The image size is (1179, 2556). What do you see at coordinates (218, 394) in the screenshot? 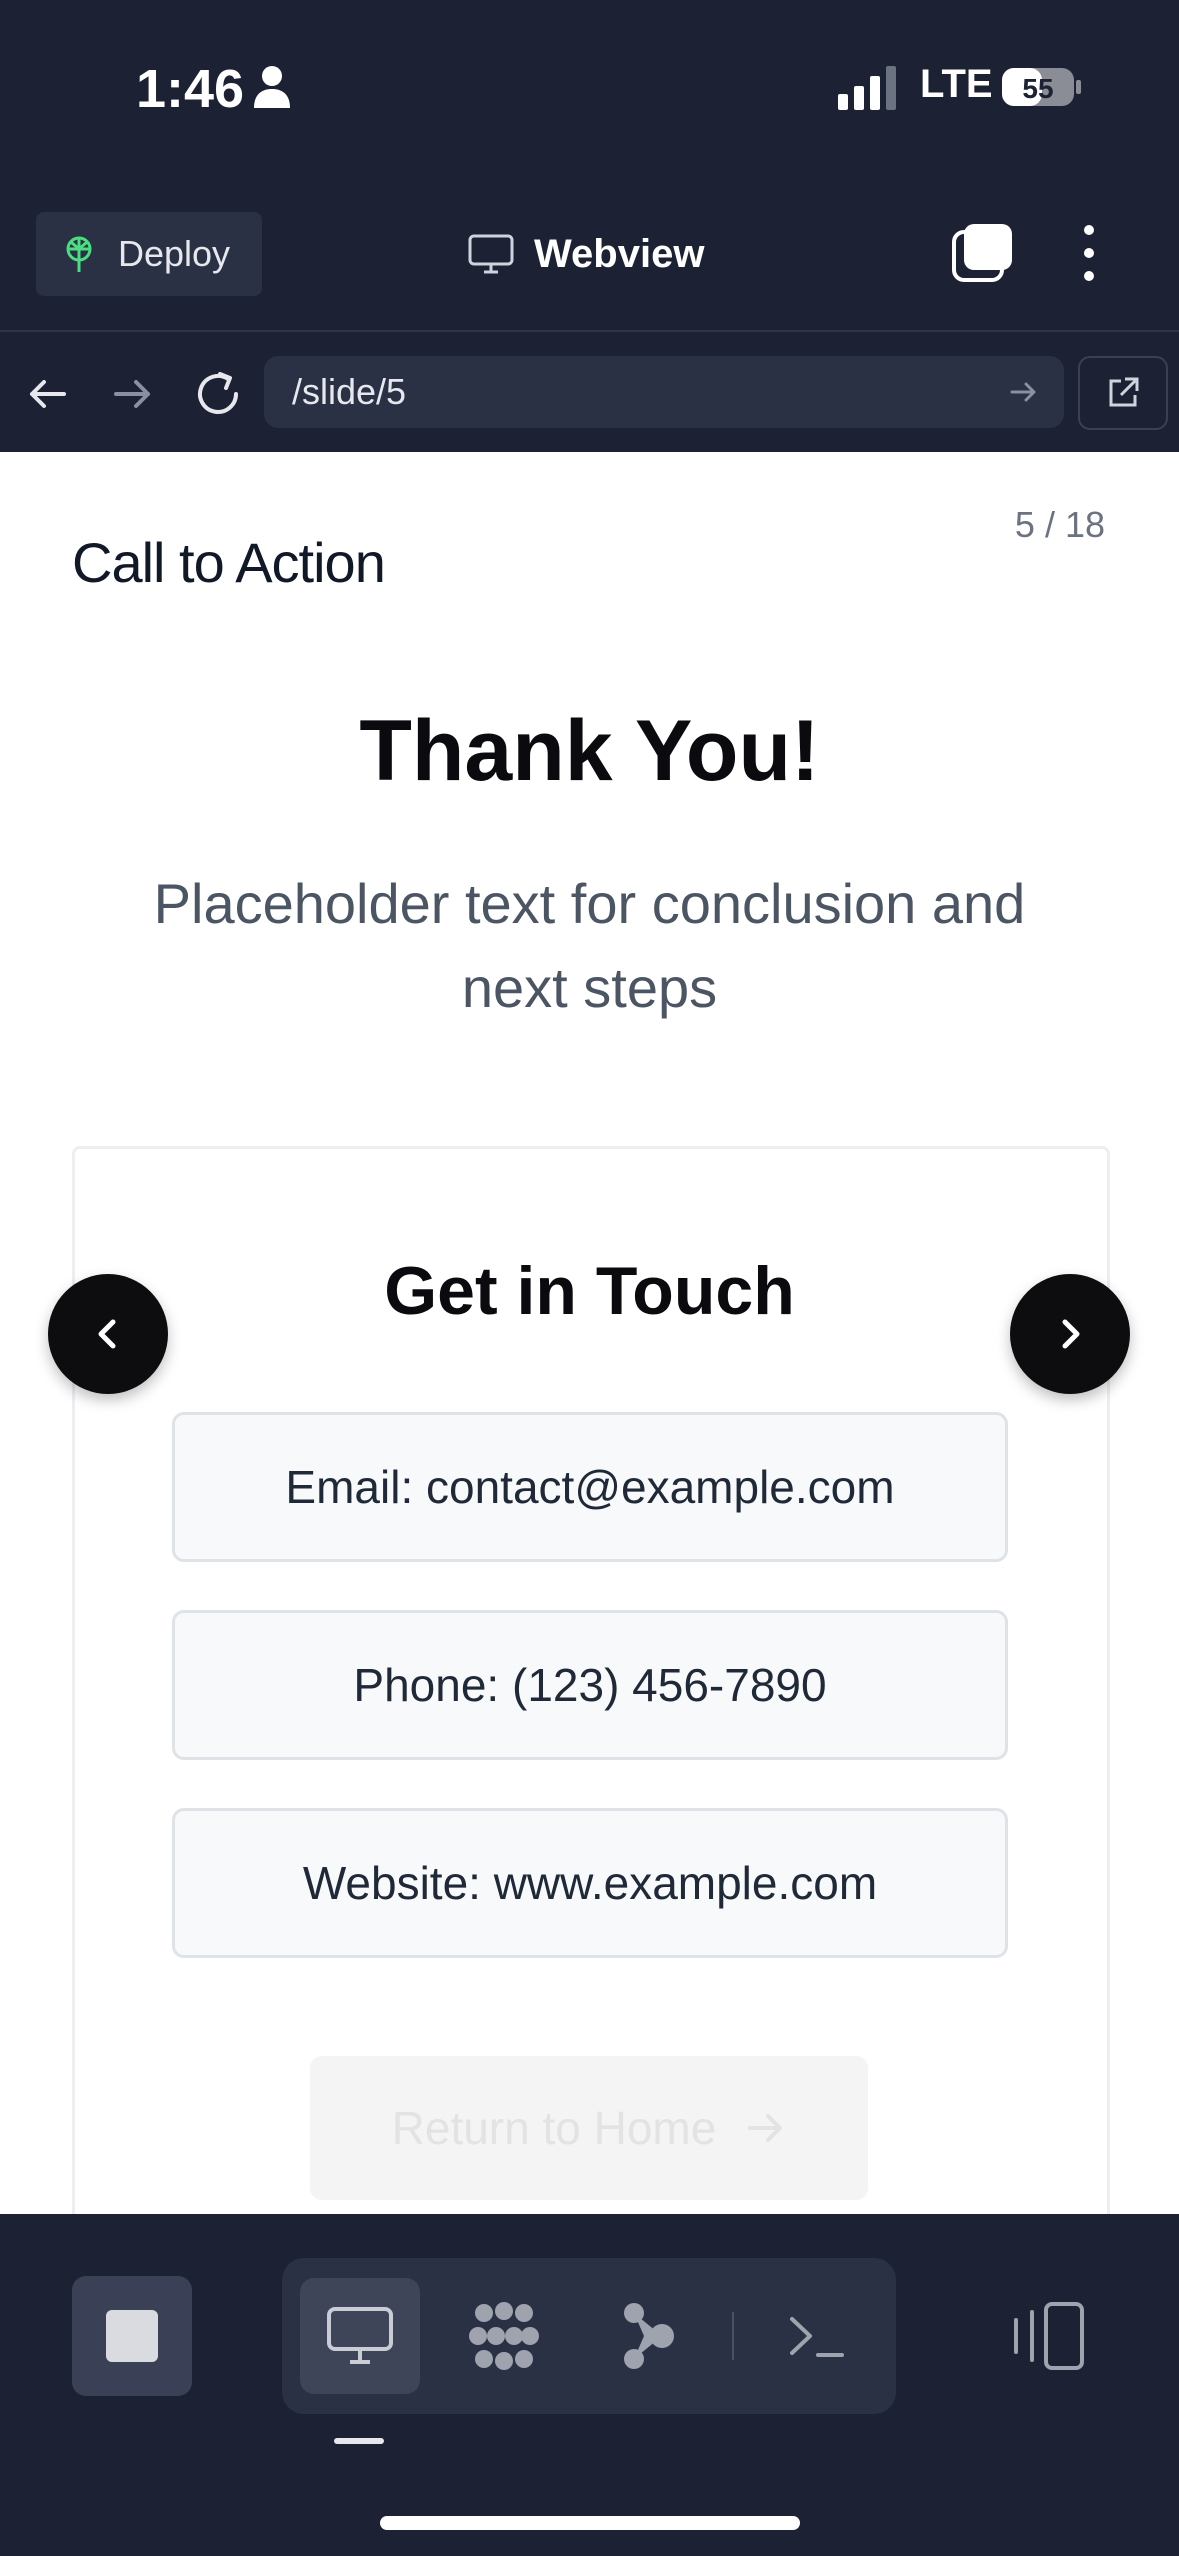
I see `reload-icon` at bounding box center [218, 394].